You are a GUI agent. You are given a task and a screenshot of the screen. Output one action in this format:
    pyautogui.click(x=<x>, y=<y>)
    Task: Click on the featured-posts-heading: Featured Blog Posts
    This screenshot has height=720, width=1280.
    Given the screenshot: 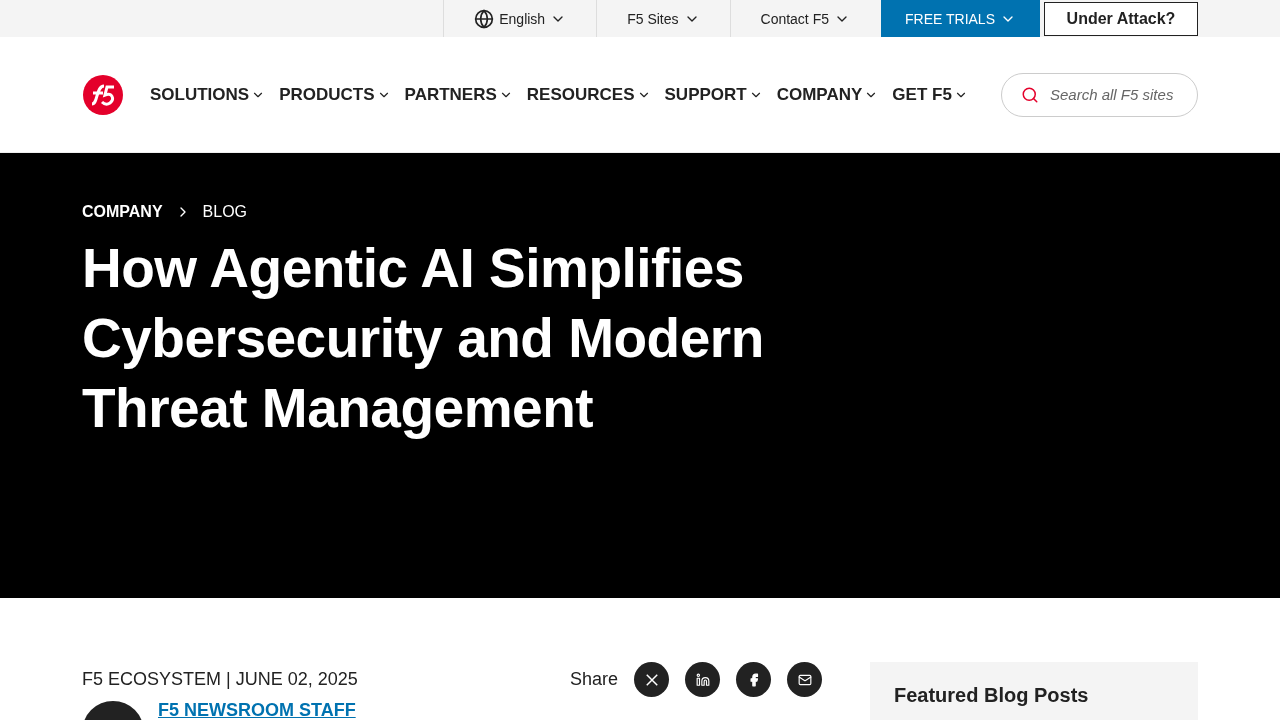 What is the action you would take?
    pyautogui.click(x=992, y=695)
    